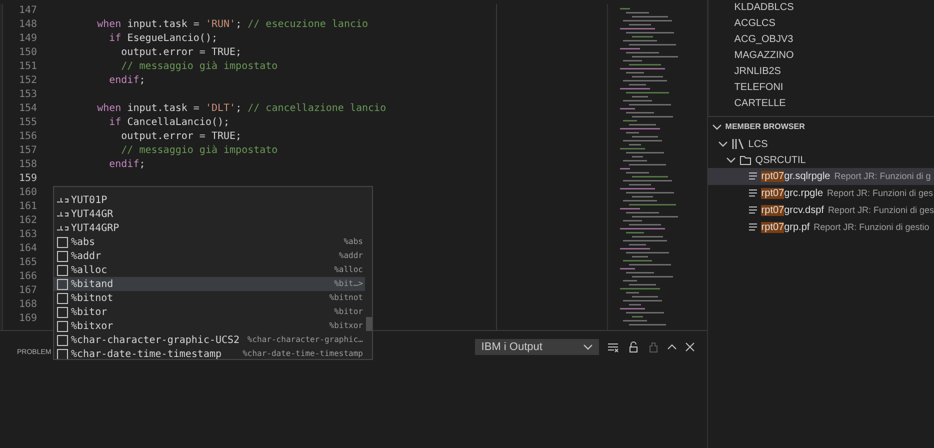  What do you see at coordinates (209, 256) in the screenshot?
I see `suggestion-item: %addr %addr` at bounding box center [209, 256].